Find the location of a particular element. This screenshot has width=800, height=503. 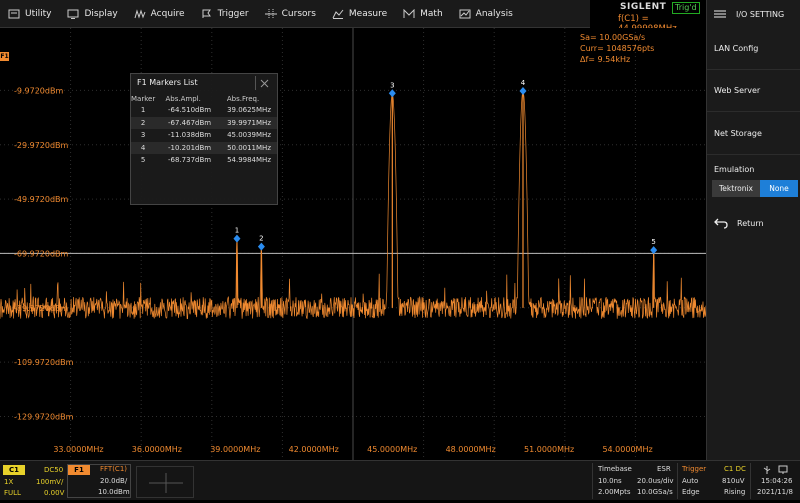

cell-marker: 5 is located at coordinates (143, 160).